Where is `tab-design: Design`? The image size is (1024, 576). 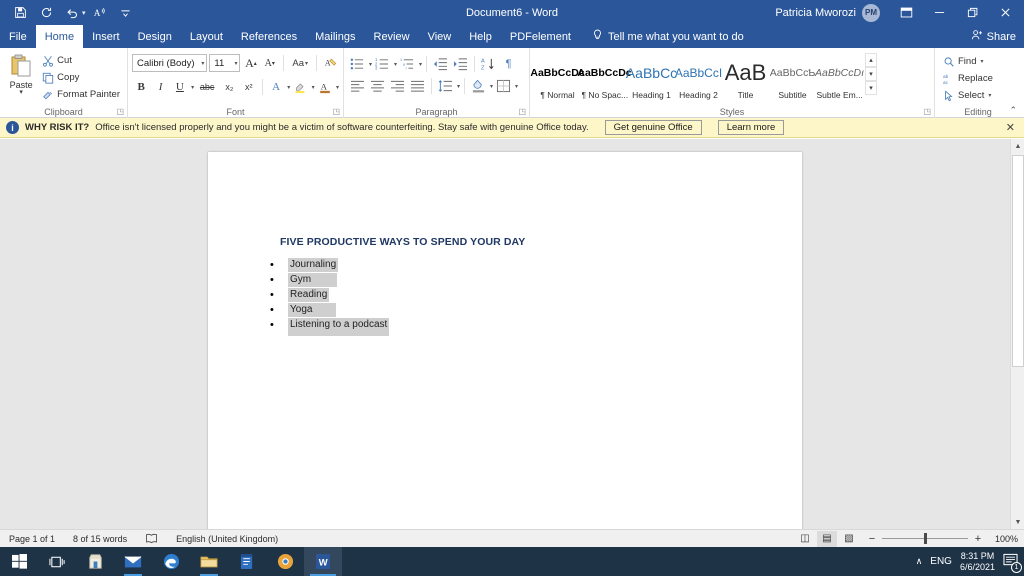
tab-design: Design is located at coordinates (155, 36).